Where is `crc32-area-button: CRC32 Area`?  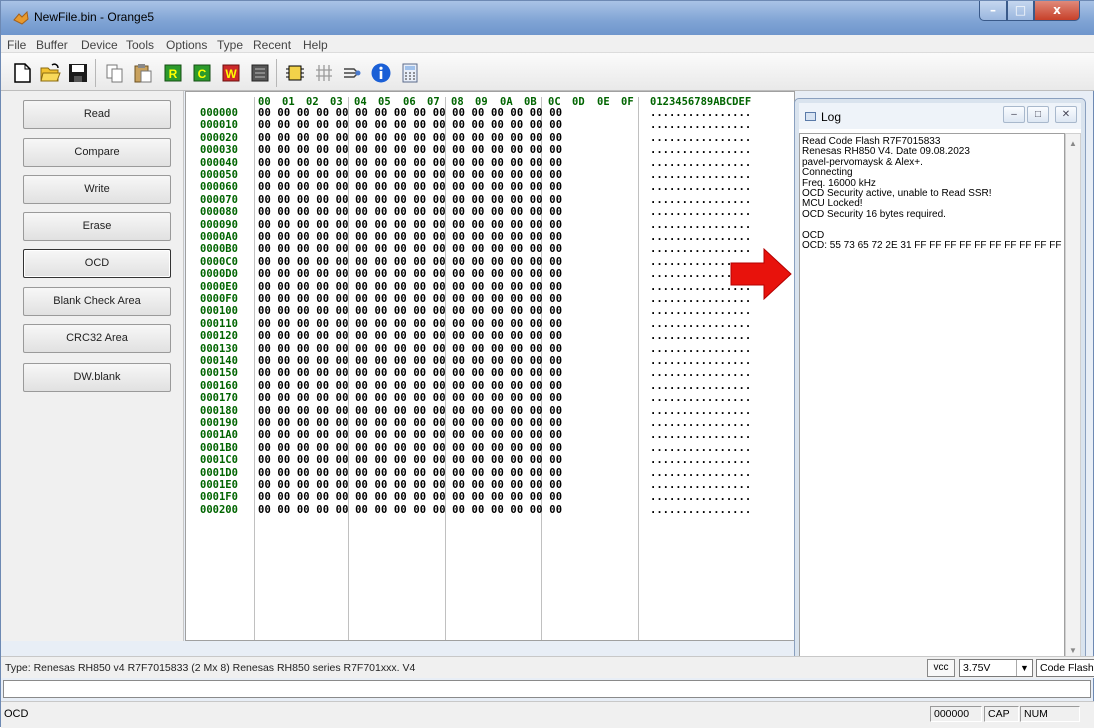 crc32-area-button: CRC32 Area is located at coordinates (97, 338).